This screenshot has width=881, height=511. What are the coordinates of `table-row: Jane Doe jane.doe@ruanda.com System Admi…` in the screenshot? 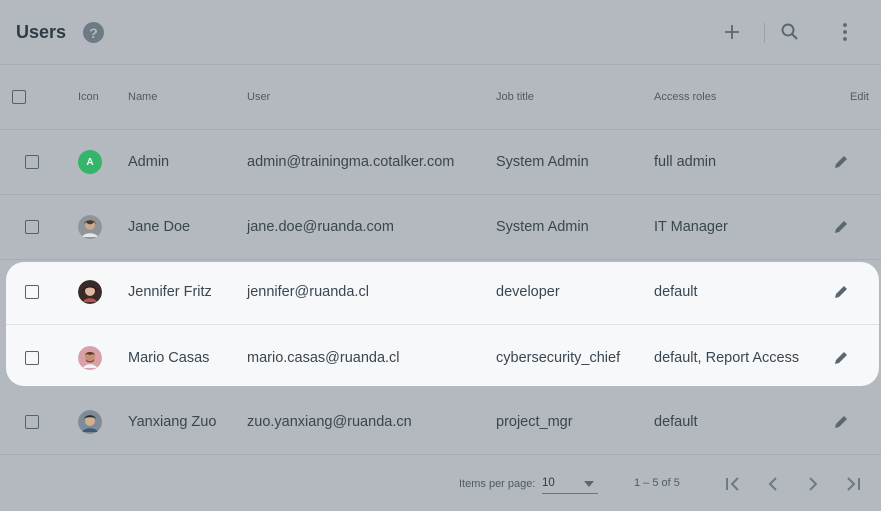 It's located at (440, 227).